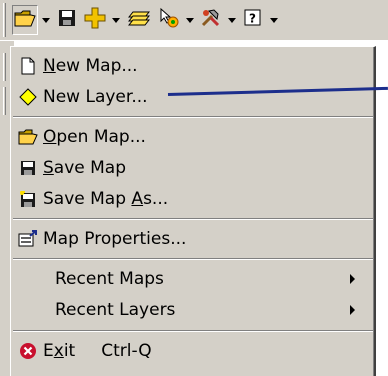  I want to click on help-dropdown-arrow, so click(274, 20).